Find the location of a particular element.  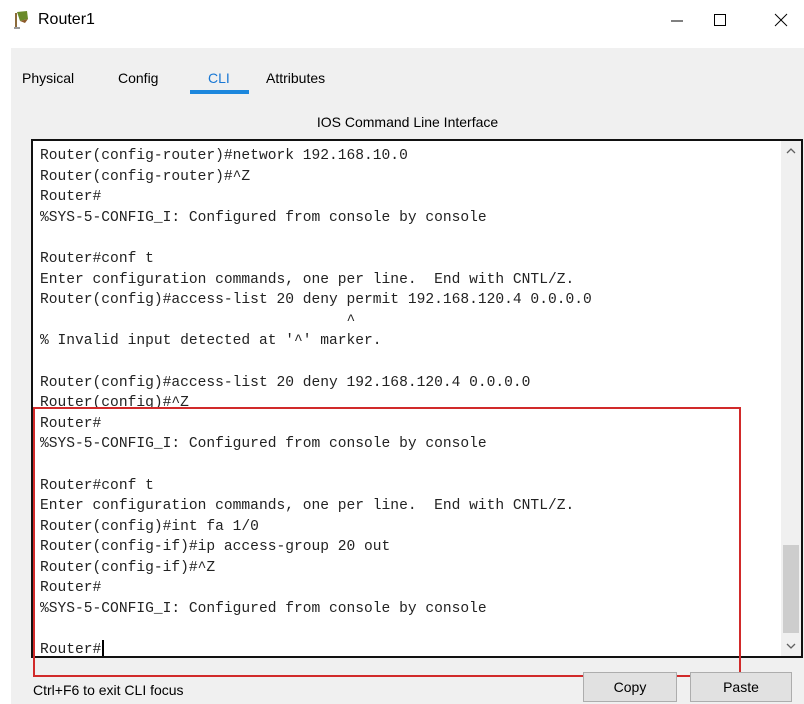

scroll-thumb is located at coordinates (791, 589).